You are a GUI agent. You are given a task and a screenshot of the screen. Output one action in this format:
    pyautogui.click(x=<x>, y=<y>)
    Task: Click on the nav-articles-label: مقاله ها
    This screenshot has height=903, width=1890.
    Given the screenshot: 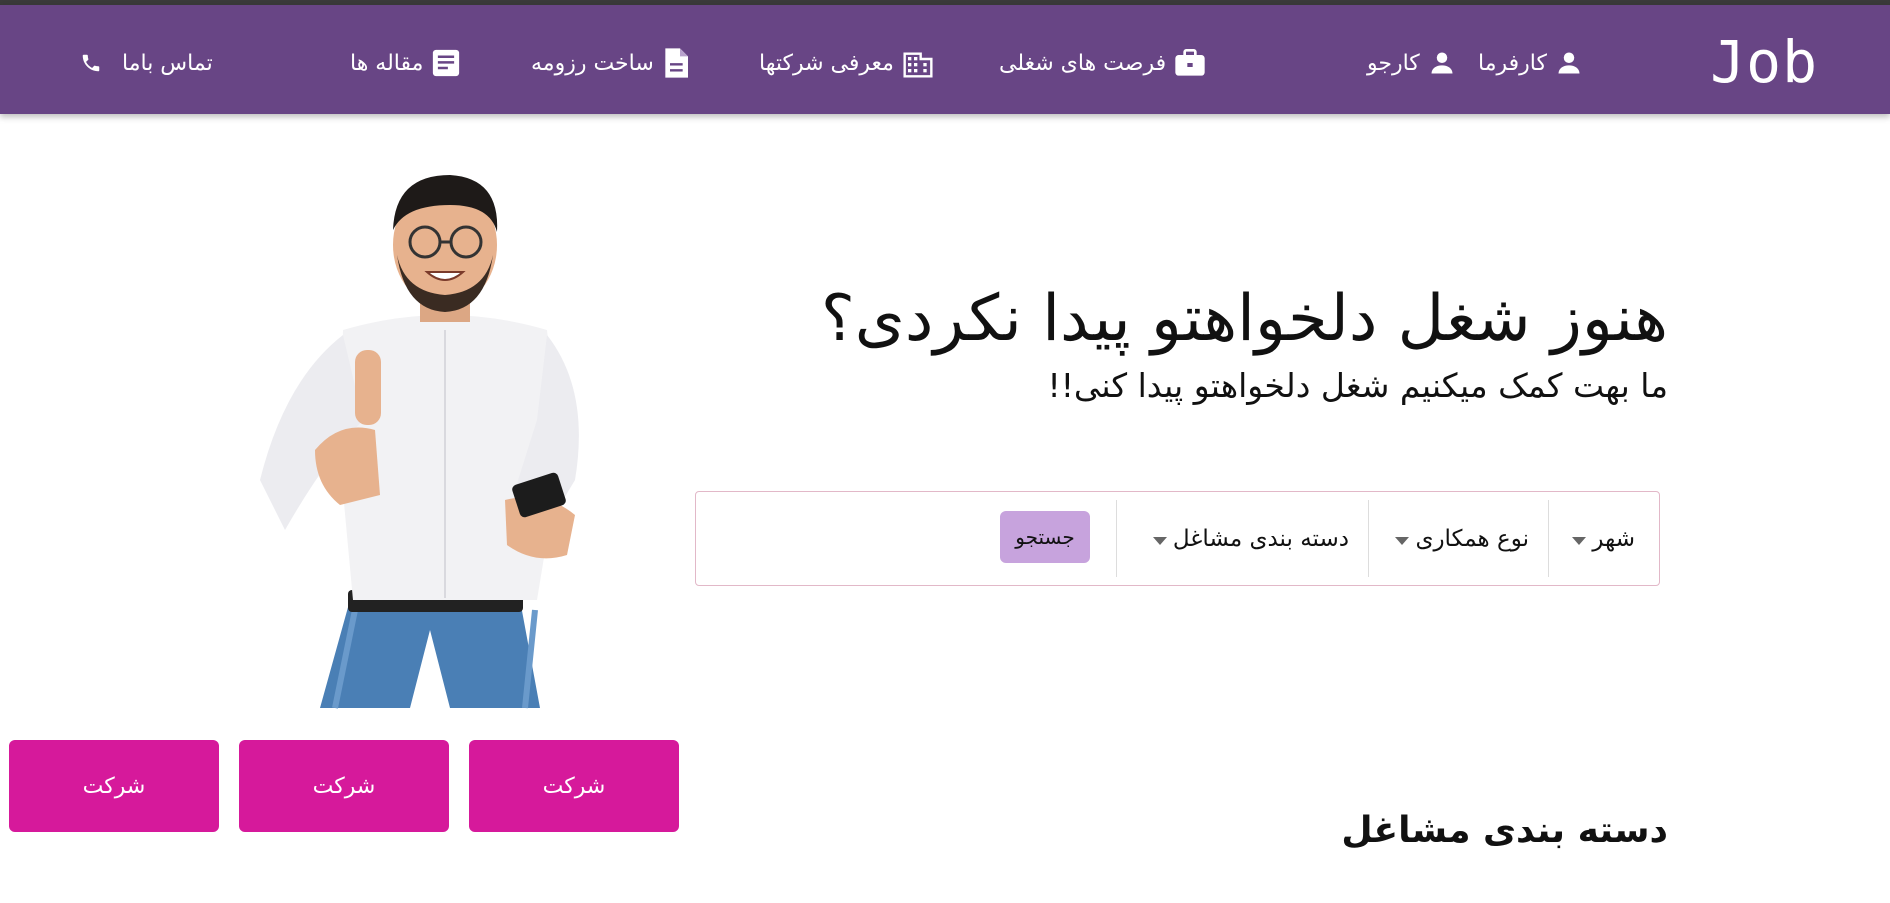 What is the action you would take?
    pyautogui.click(x=387, y=63)
    